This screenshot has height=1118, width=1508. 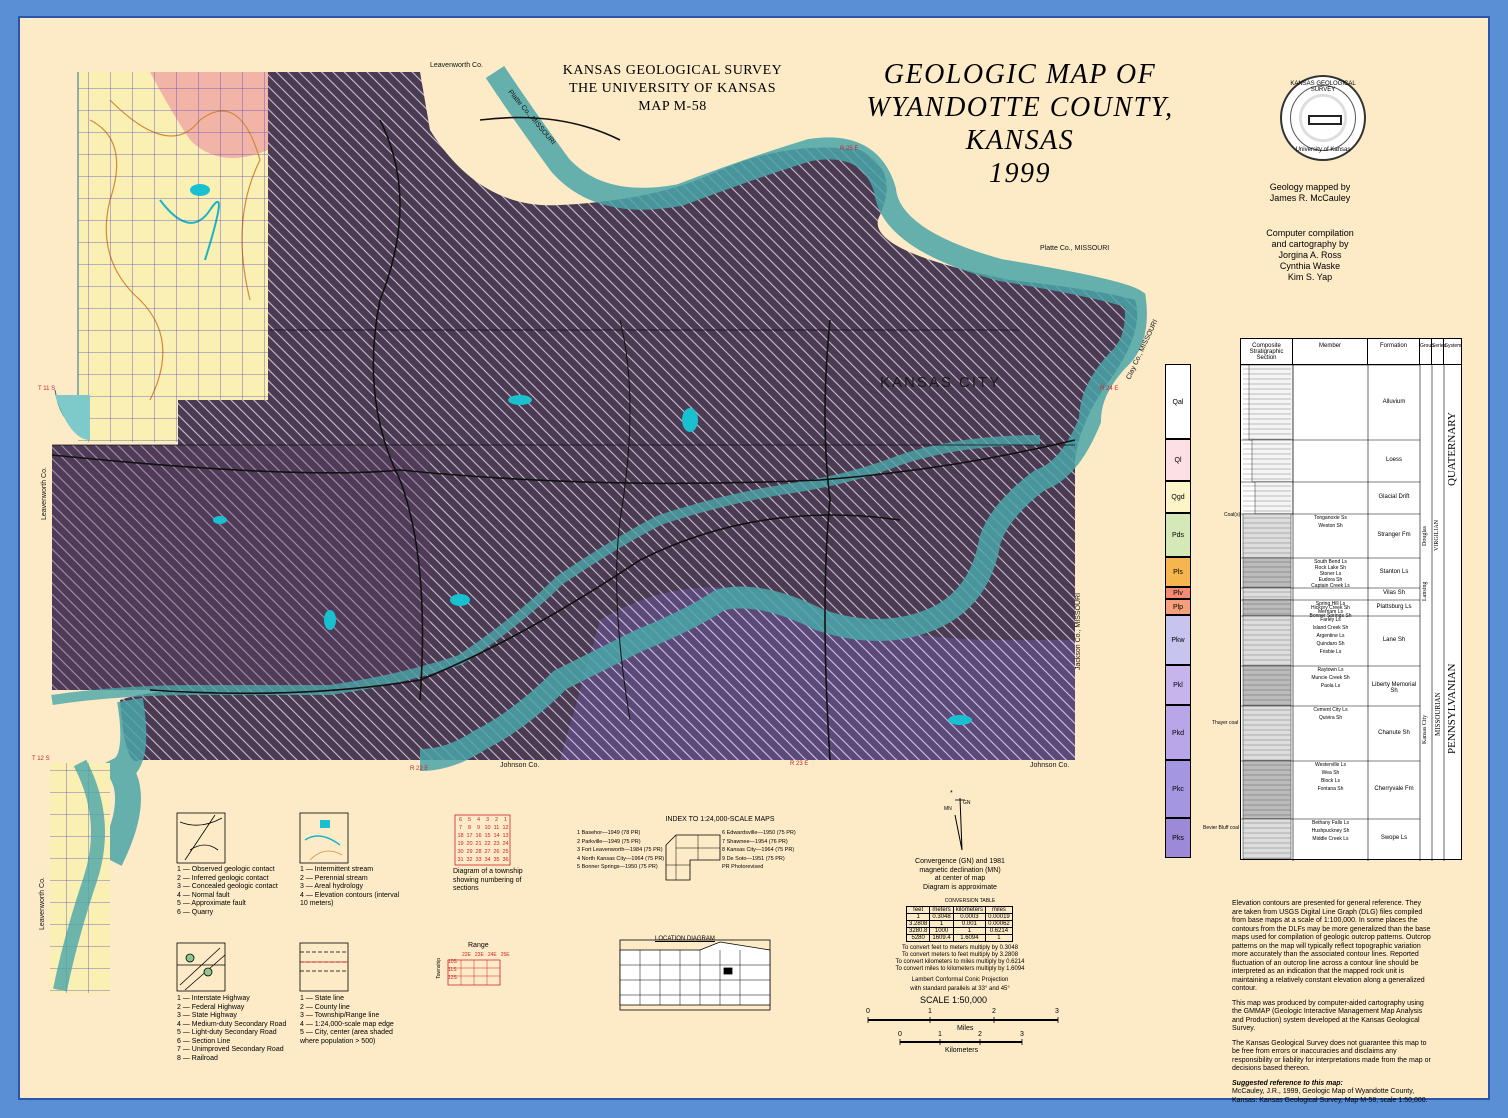 I want to click on section-number: 14, so click(x=496, y=836).